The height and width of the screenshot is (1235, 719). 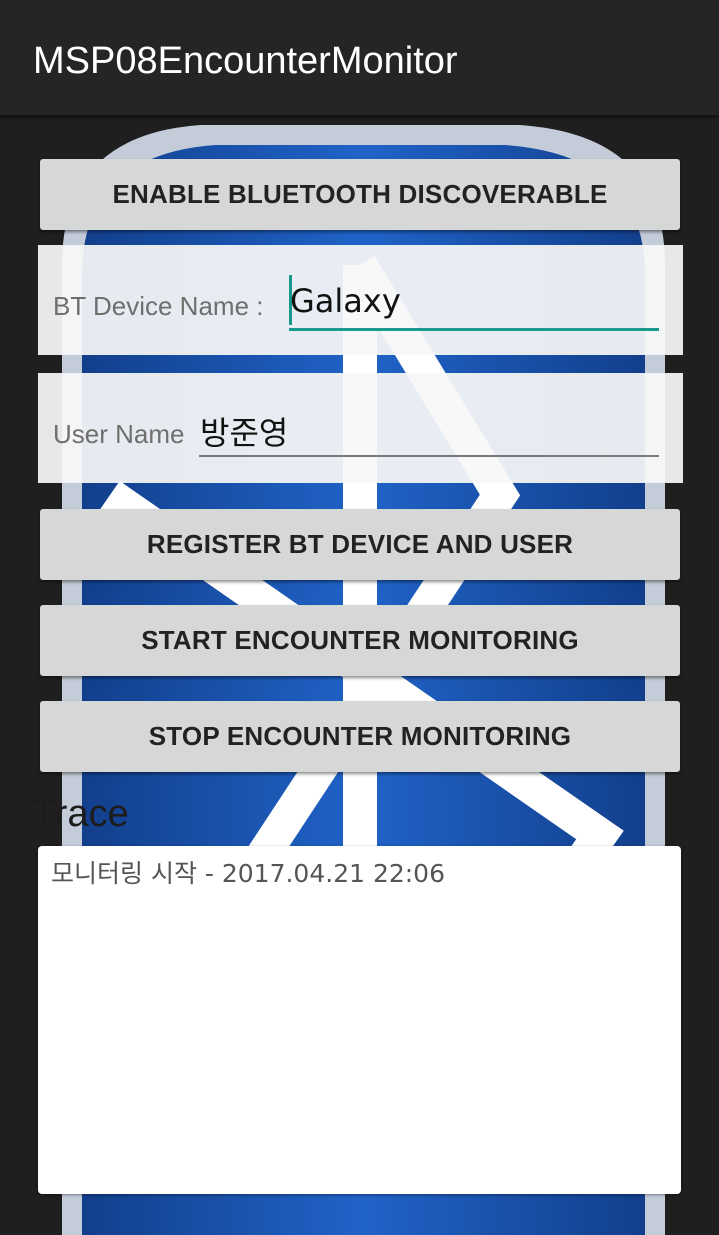 I want to click on user-name-row: User Name, so click(x=360, y=428).